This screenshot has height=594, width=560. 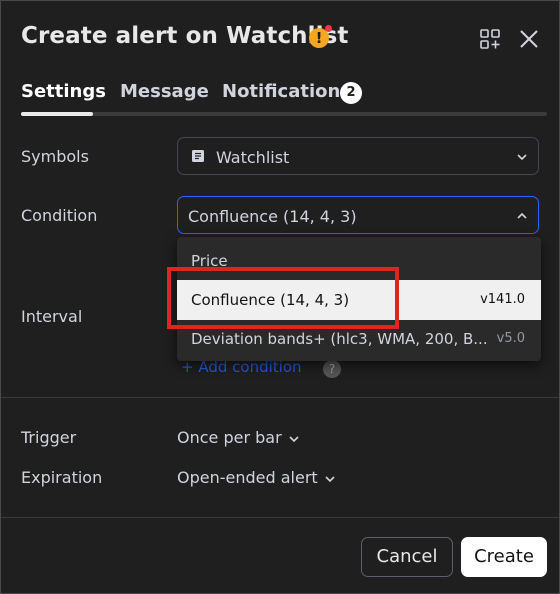 I want to click on section-divider, so click(x=280, y=397).